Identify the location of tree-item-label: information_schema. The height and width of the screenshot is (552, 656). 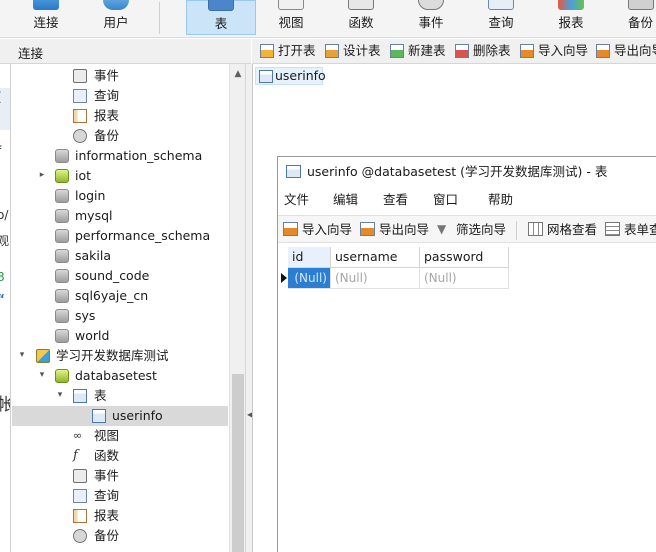
(139, 155).